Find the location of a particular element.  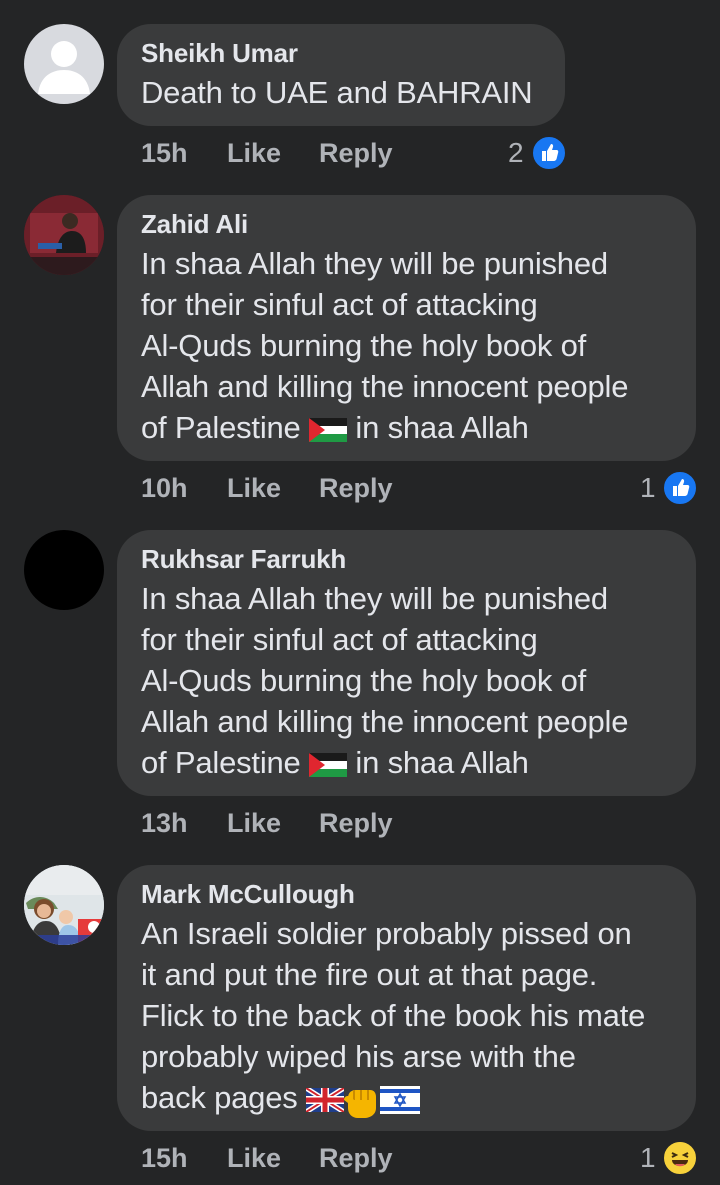

comment-text-line: back pages is located at coordinates (406, 1098).